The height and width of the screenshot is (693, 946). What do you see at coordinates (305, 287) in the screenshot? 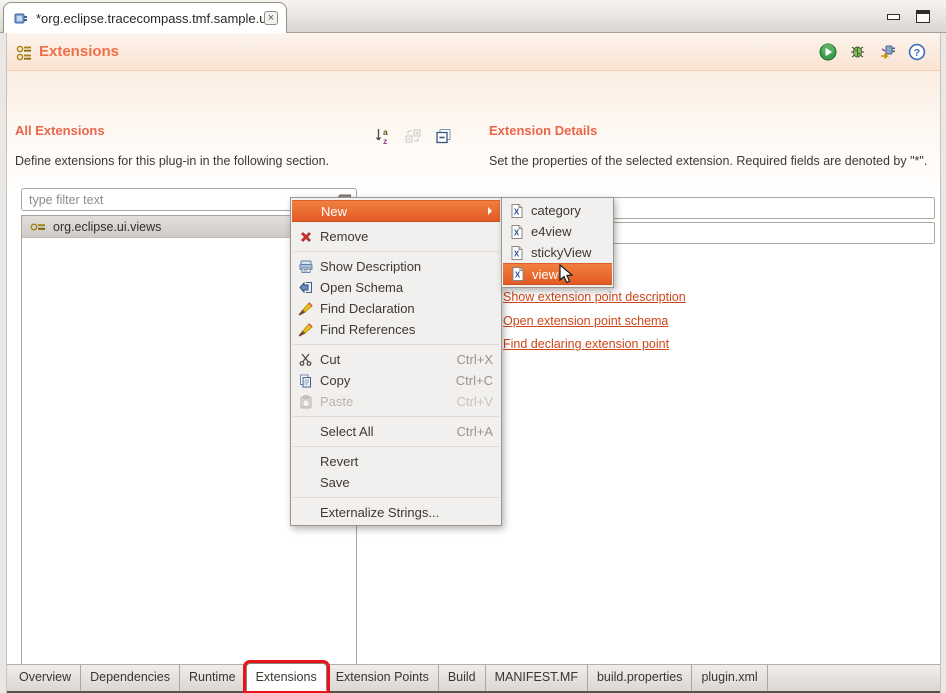
I see `open-schema-icon` at bounding box center [305, 287].